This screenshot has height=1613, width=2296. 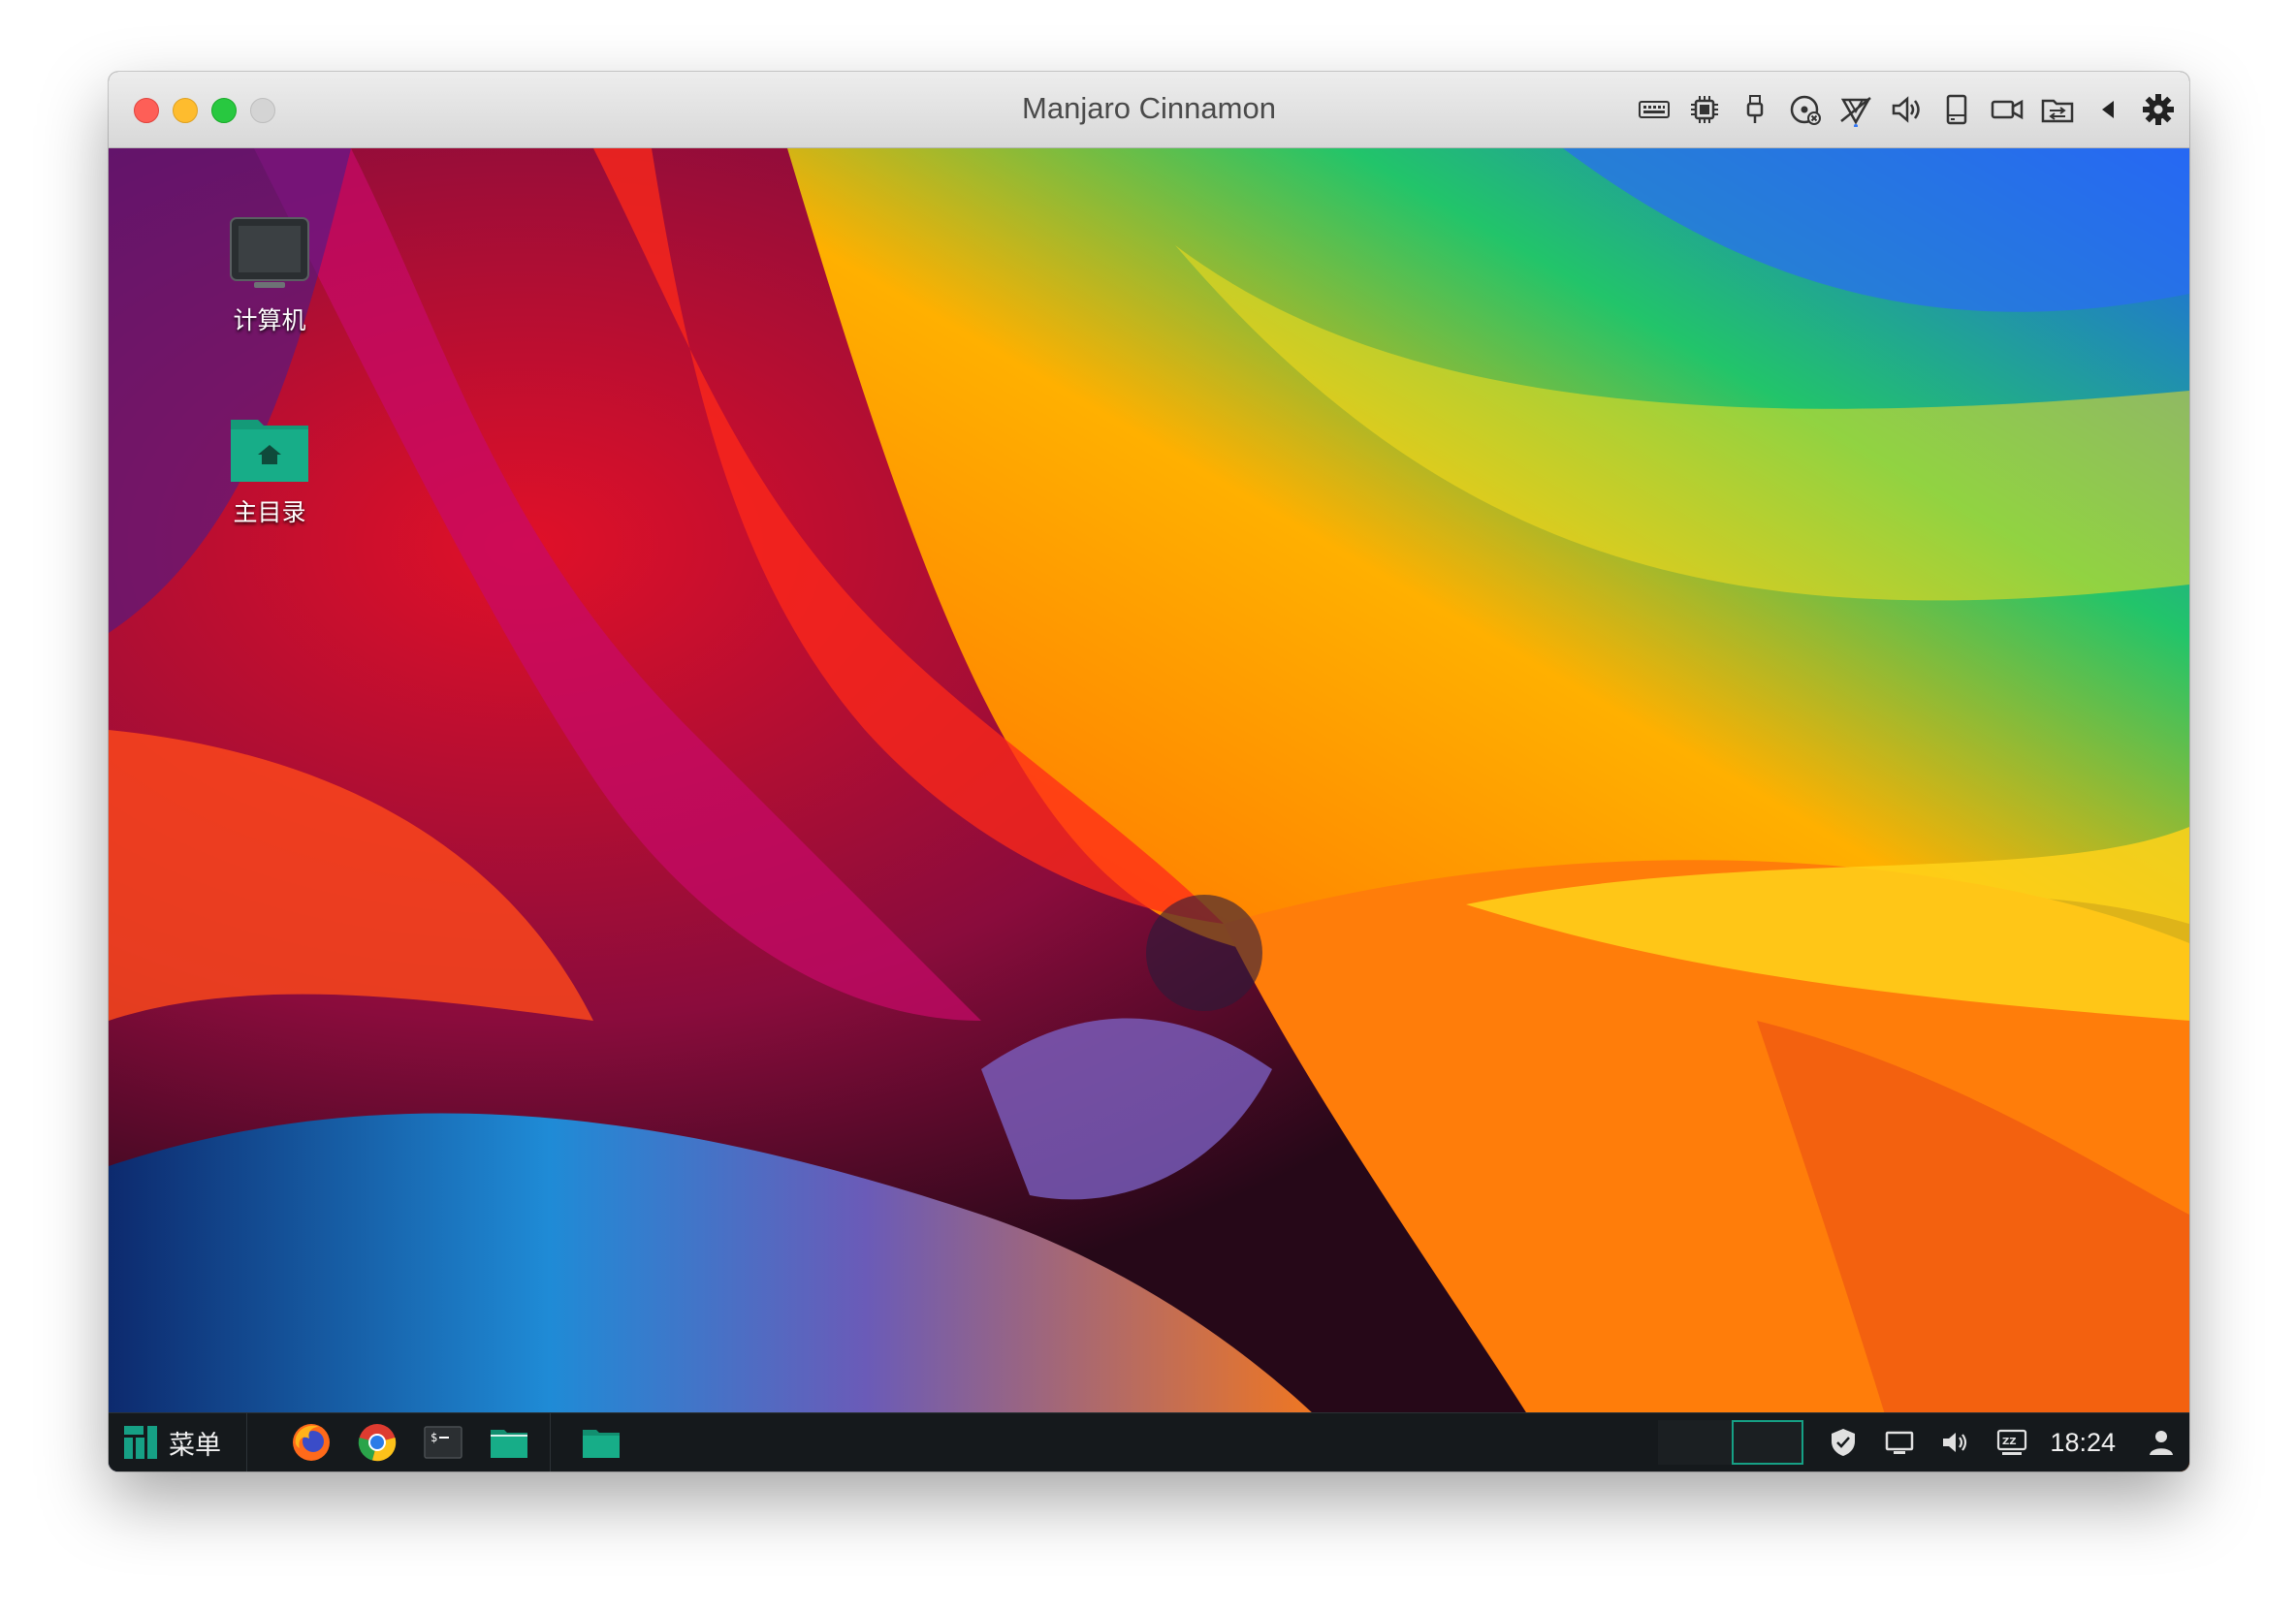 What do you see at coordinates (601, 1442) in the screenshot?
I see `file-manager-window-icon` at bounding box center [601, 1442].